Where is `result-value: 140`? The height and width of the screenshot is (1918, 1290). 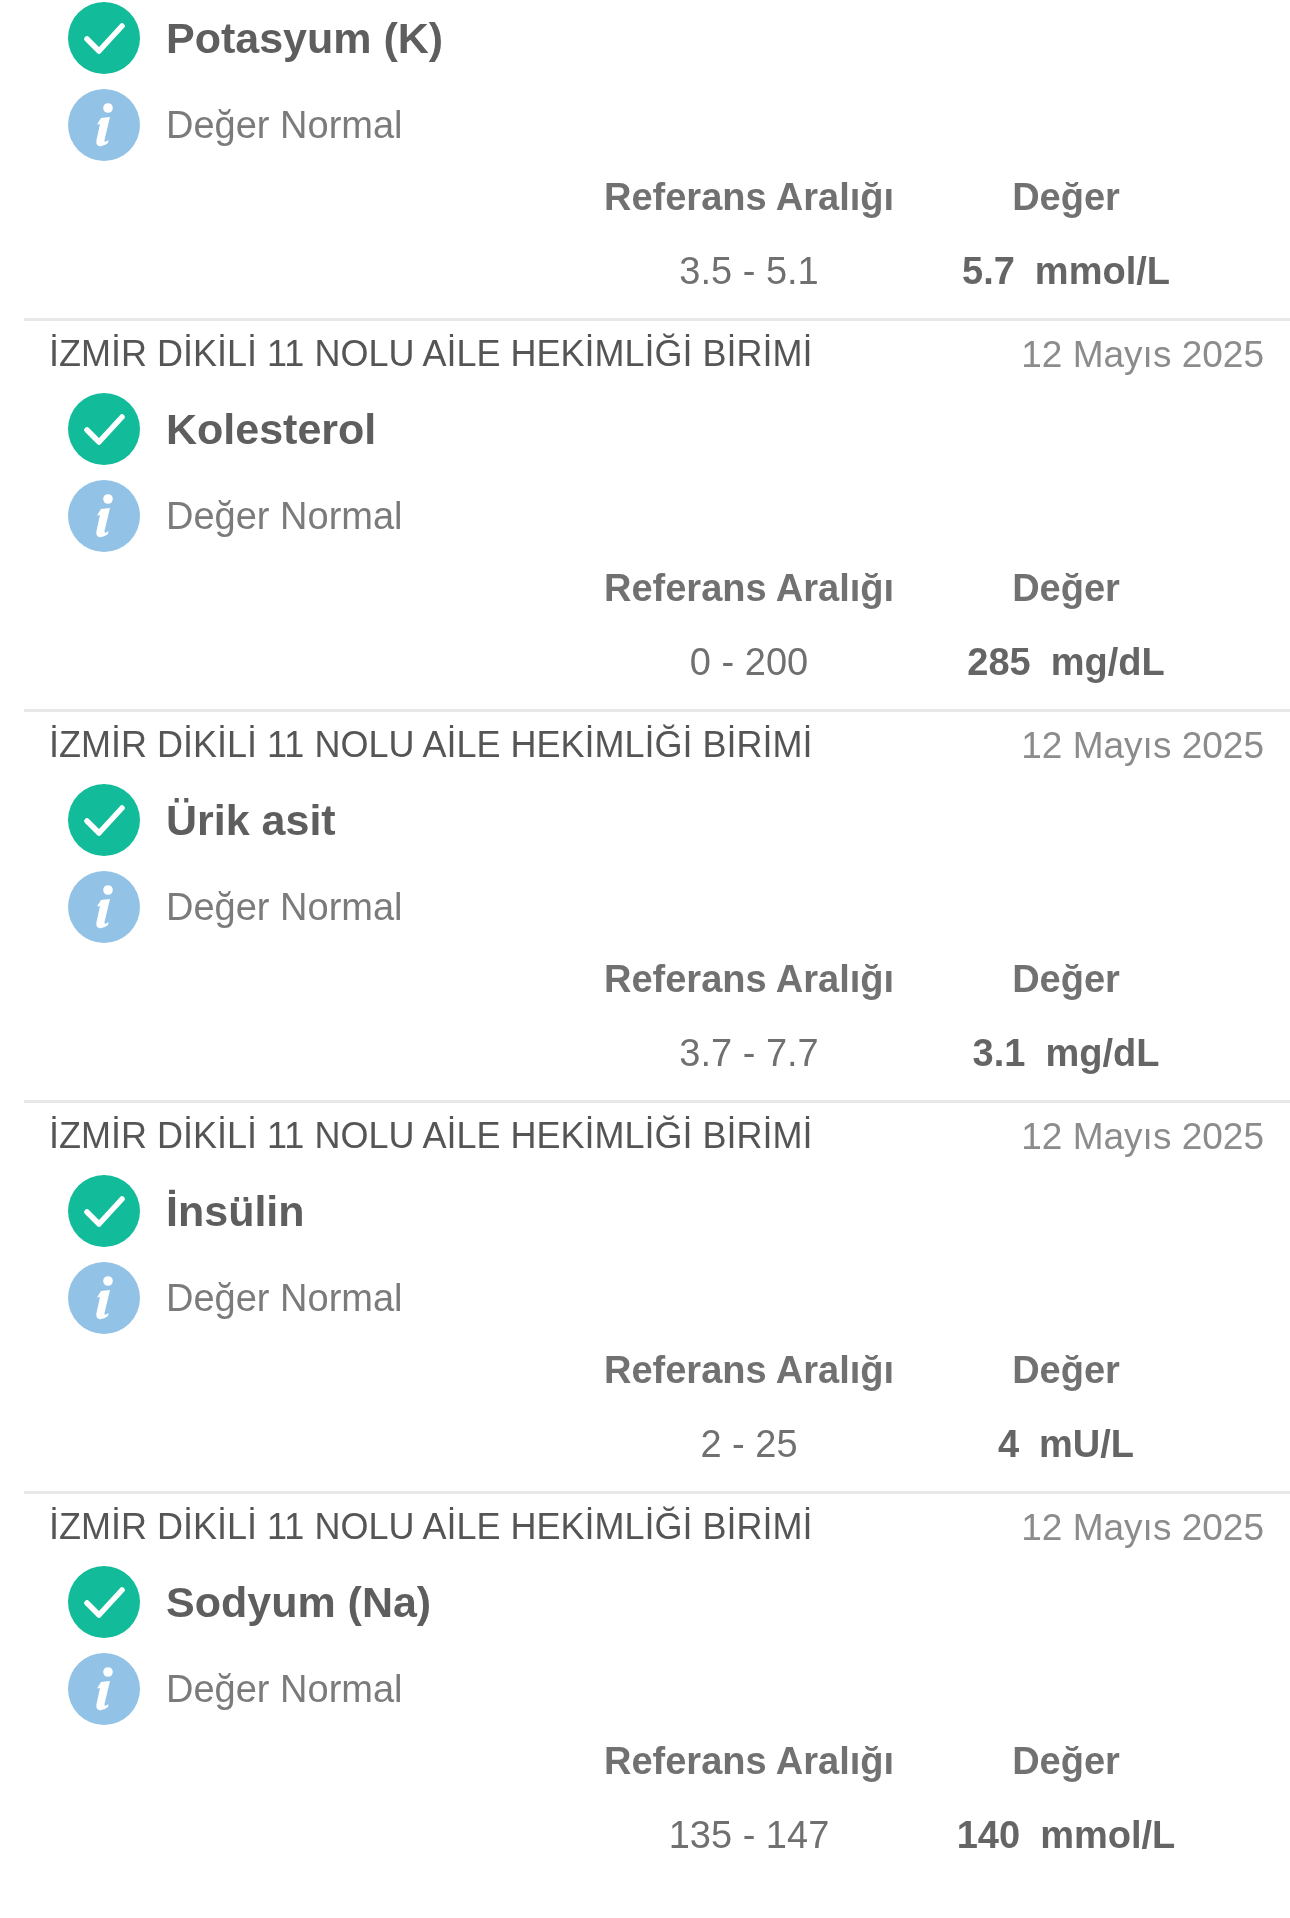 result-value: 140 is located at coordinates (988, 1835).